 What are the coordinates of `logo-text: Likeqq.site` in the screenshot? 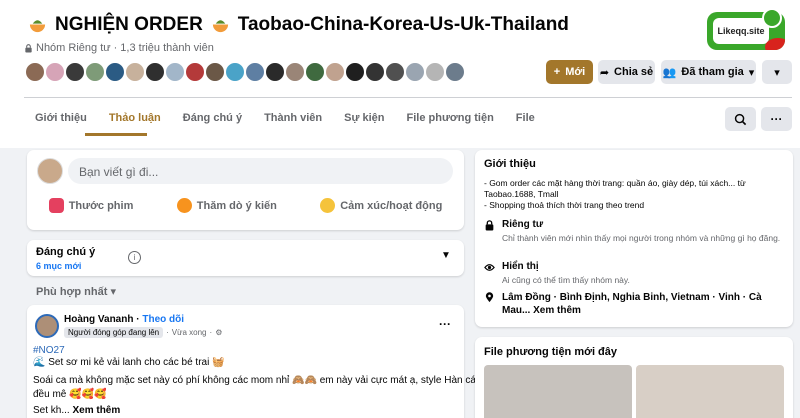 It's located at (741, 31).